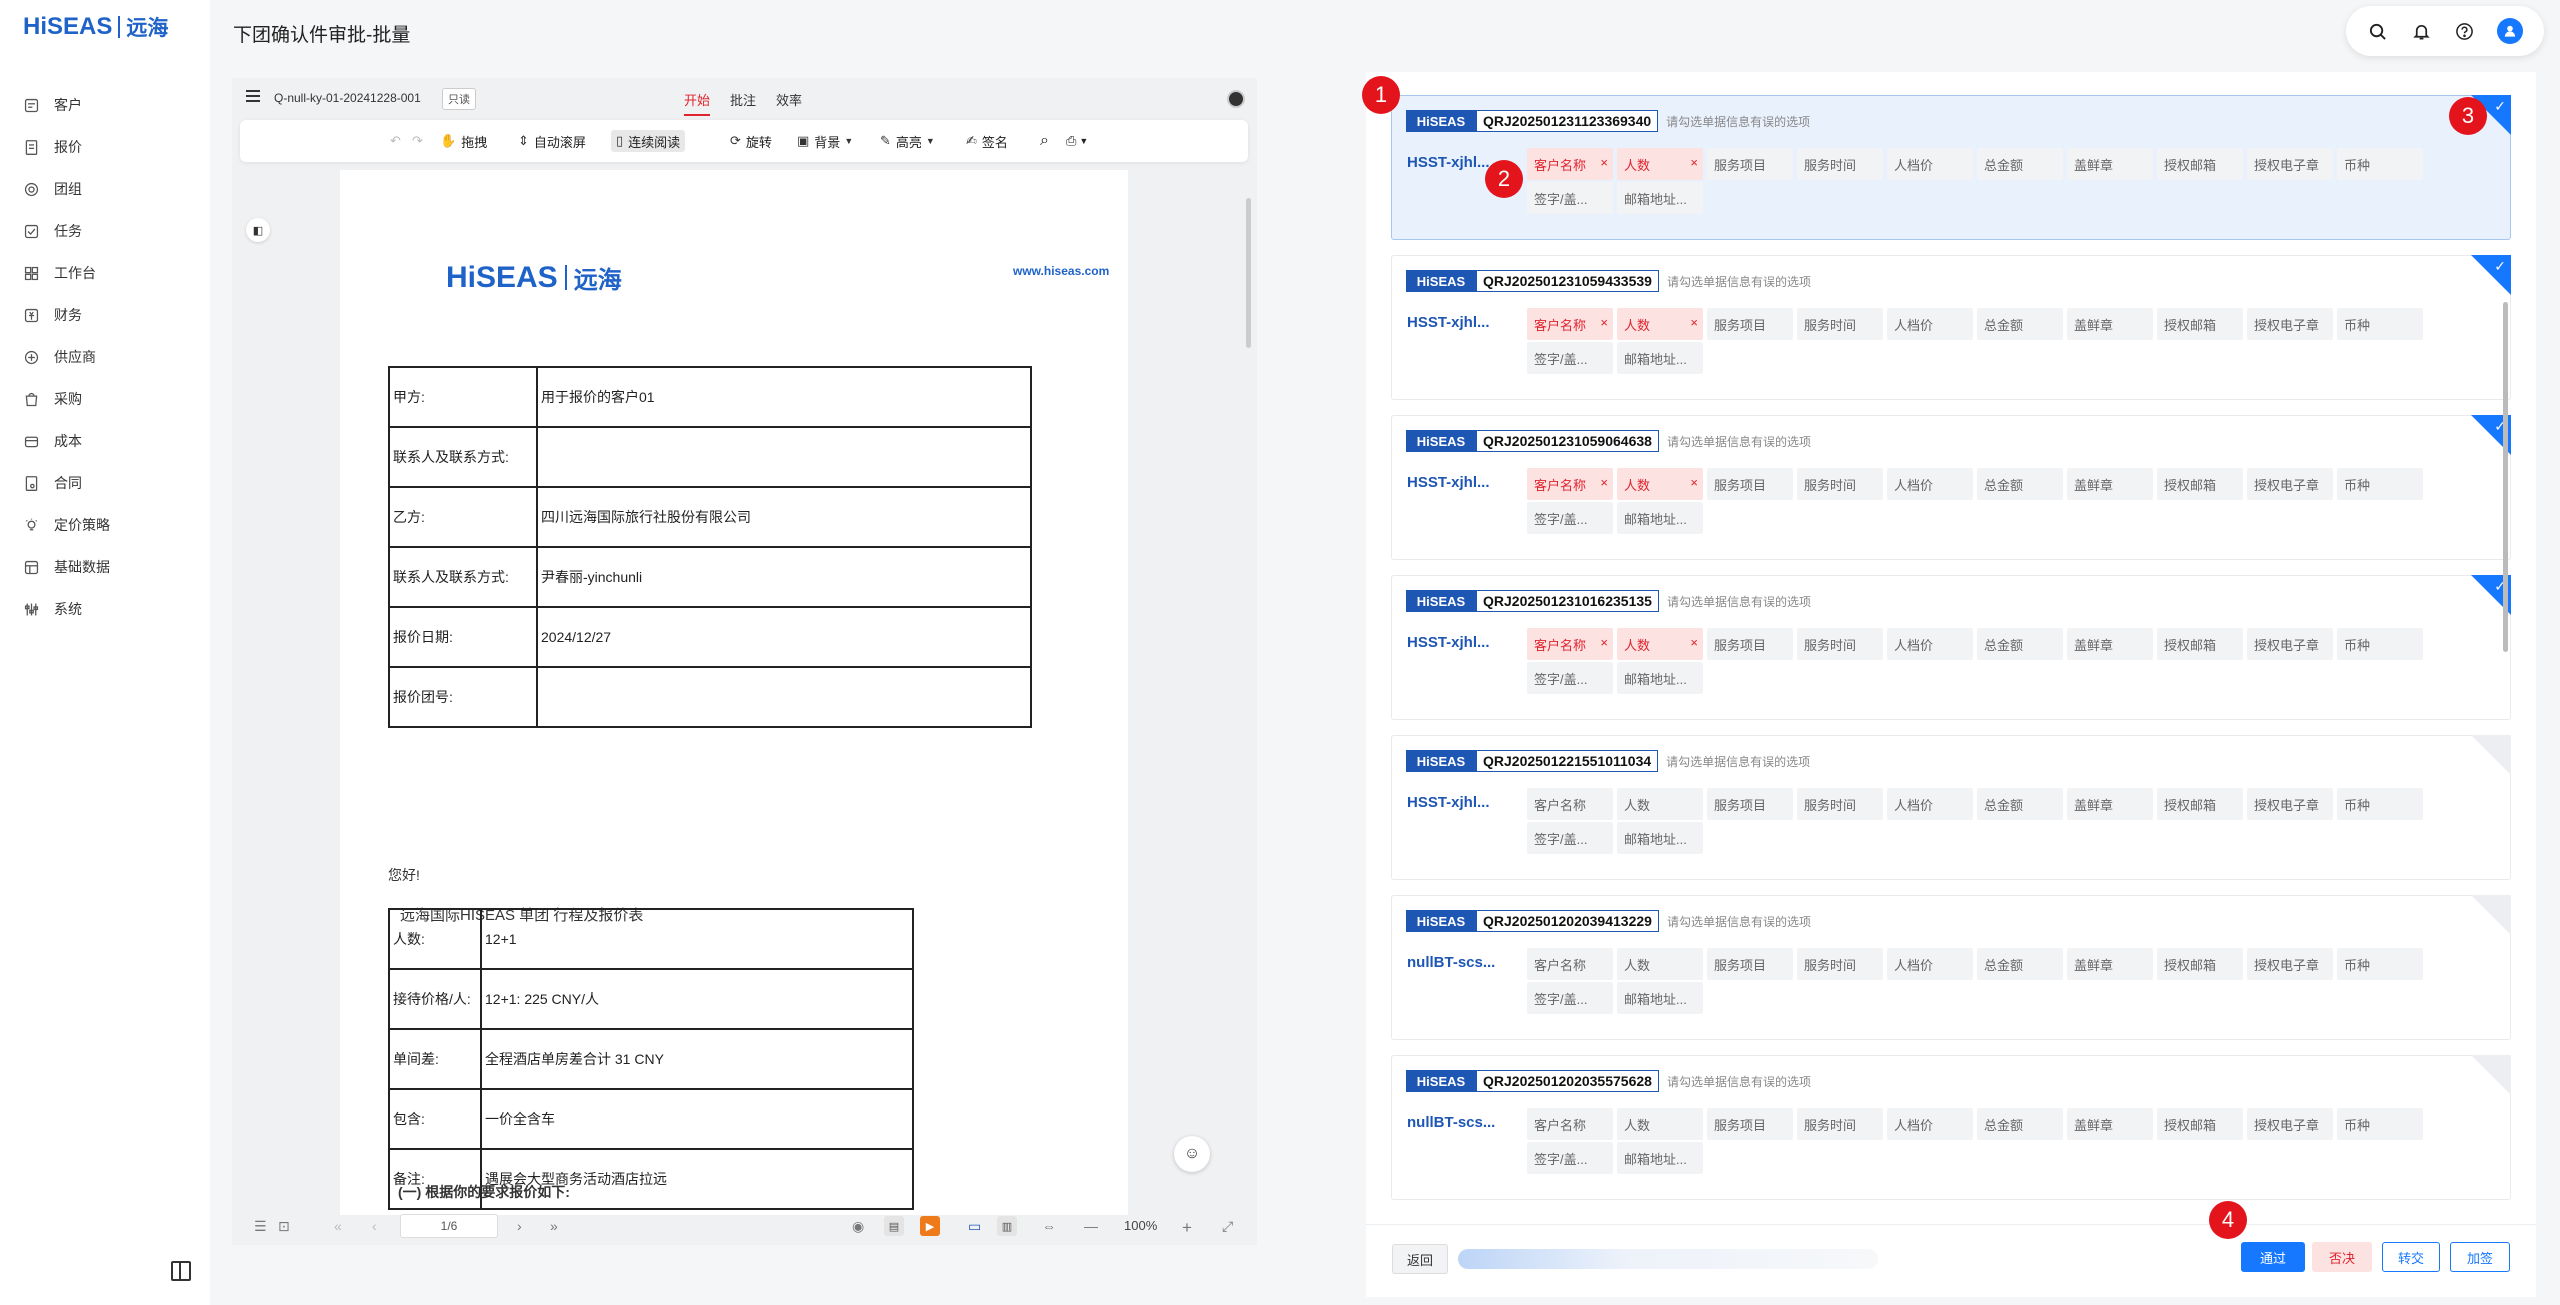 The width and height of the screenshot is (2560, 1305). I want to click on sidebar-item-contract: 合同, so click(112, 483).